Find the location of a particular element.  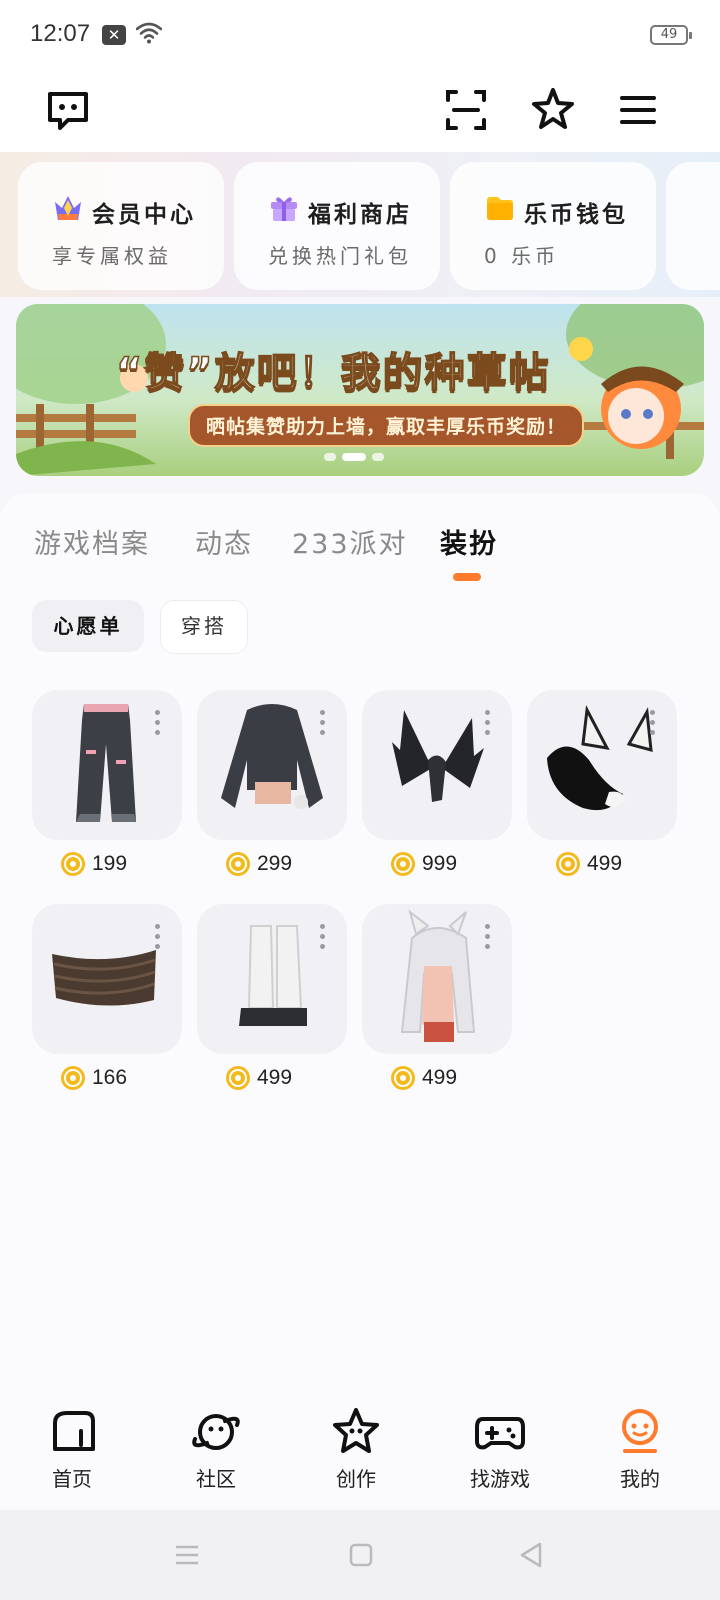

item-price: 199 is located at coordinates (94, 864).